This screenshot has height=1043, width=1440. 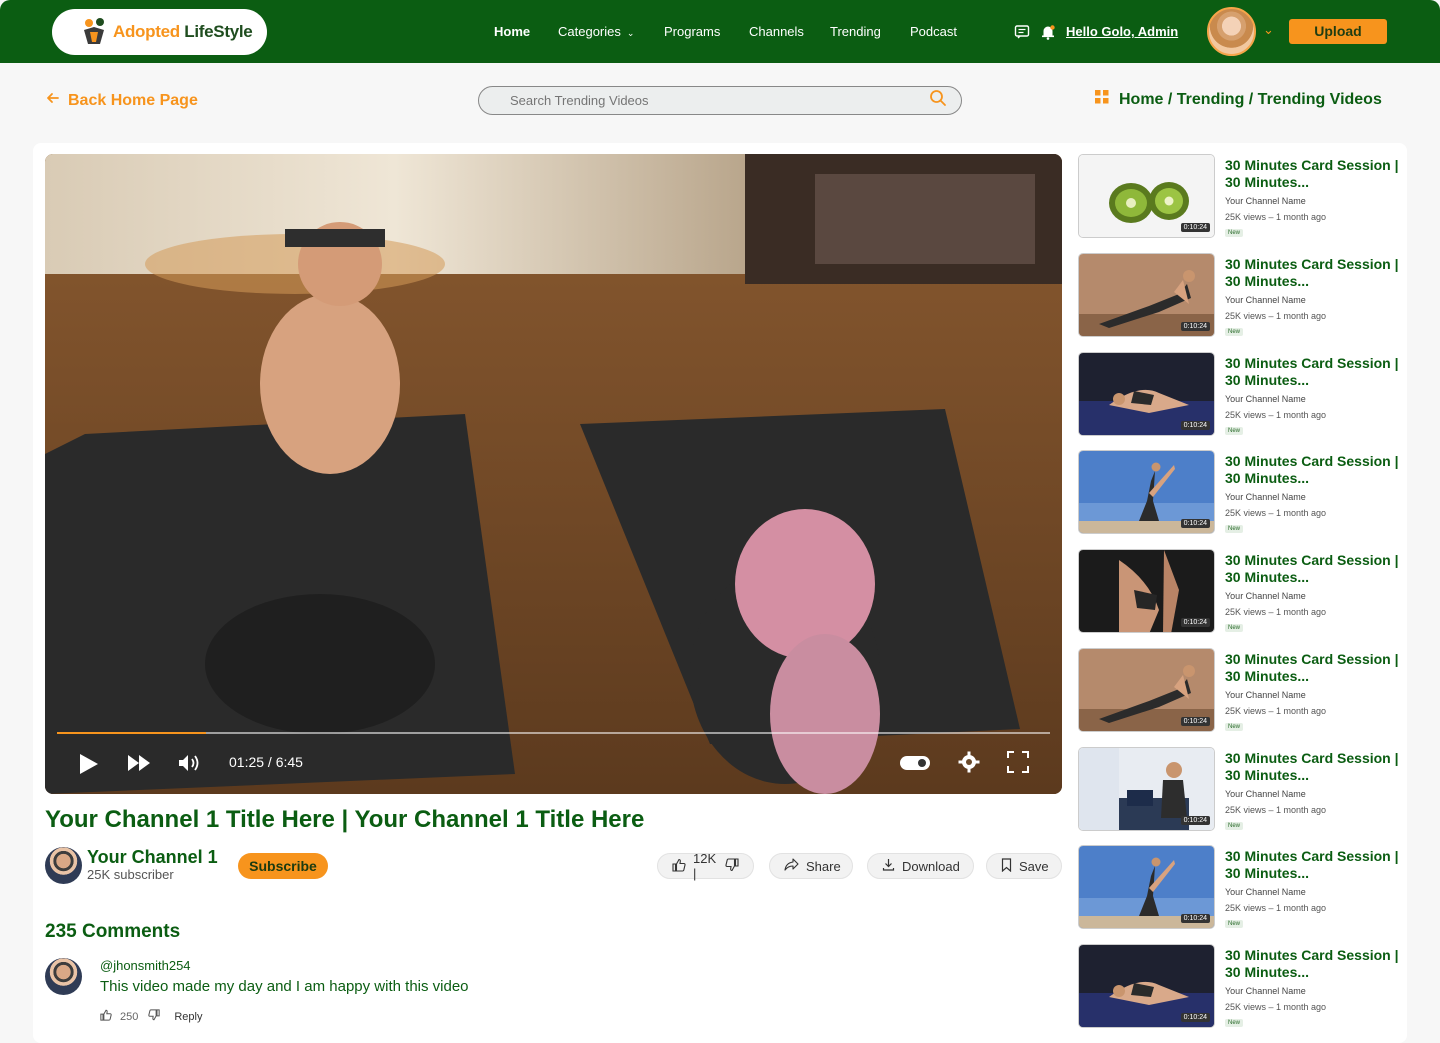 What do you see at coordinates (933, 31) in the screenshot?
I see `nav-item-podcast: Podcast` at bounding box center [933, 31].